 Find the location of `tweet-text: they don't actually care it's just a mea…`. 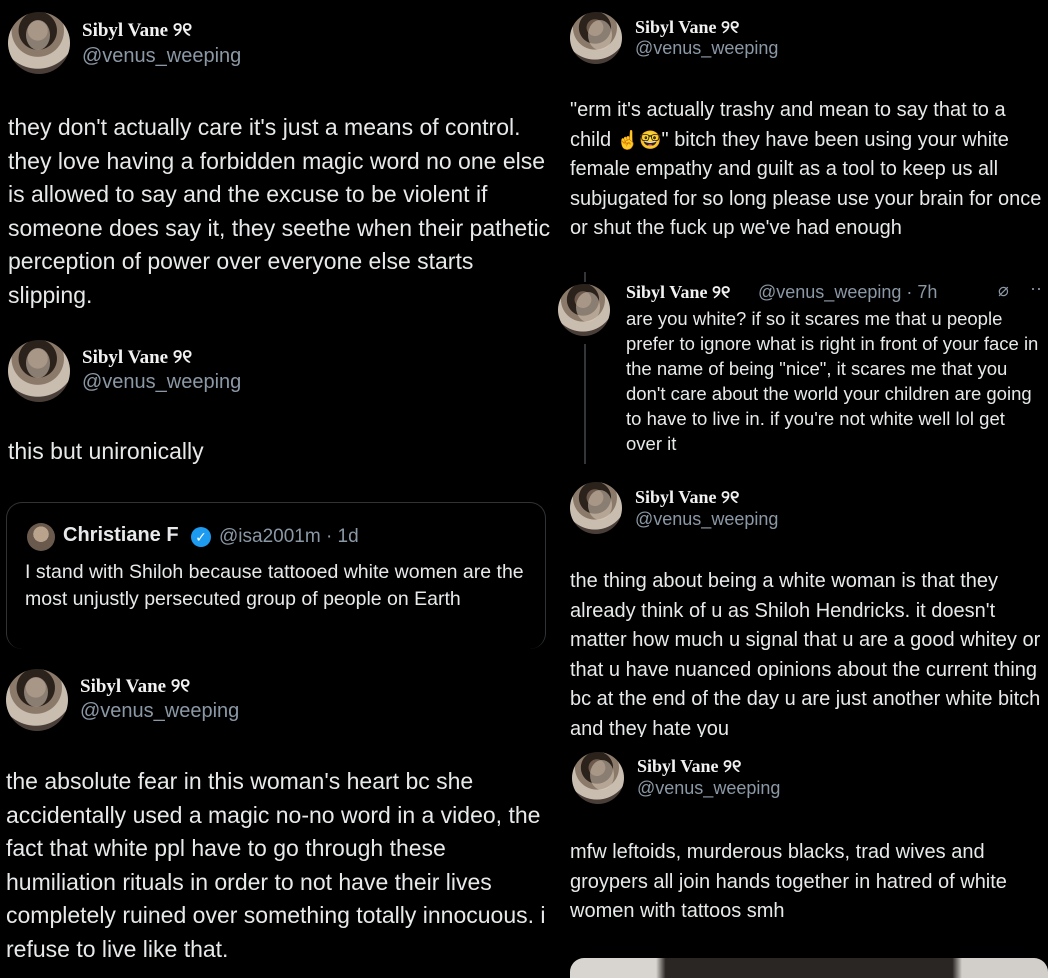

tweet-text: they don't actually care it's just a mea… is located at coordinates (279, 211).